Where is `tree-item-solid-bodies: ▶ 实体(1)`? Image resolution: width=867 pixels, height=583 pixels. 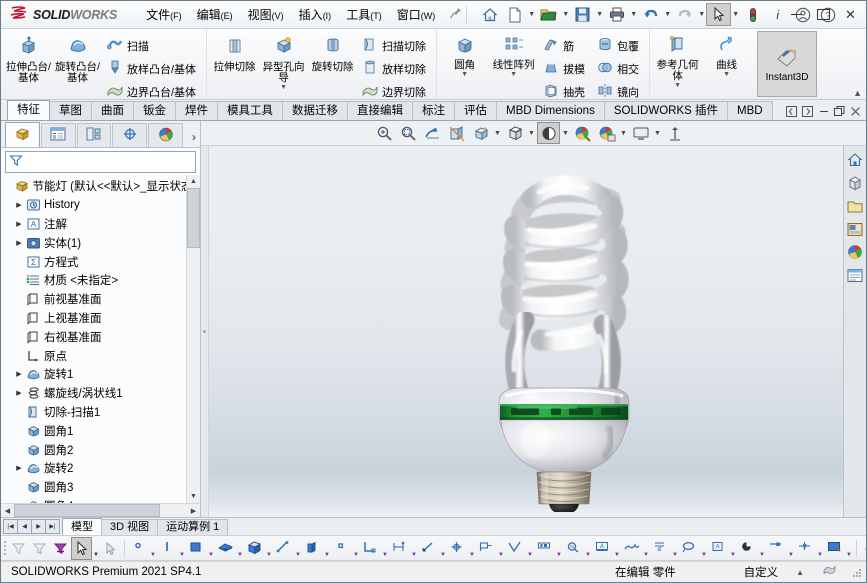
tree-item-solid-bodies: ▶ 实体(1) is located at coordinates (94, 242).